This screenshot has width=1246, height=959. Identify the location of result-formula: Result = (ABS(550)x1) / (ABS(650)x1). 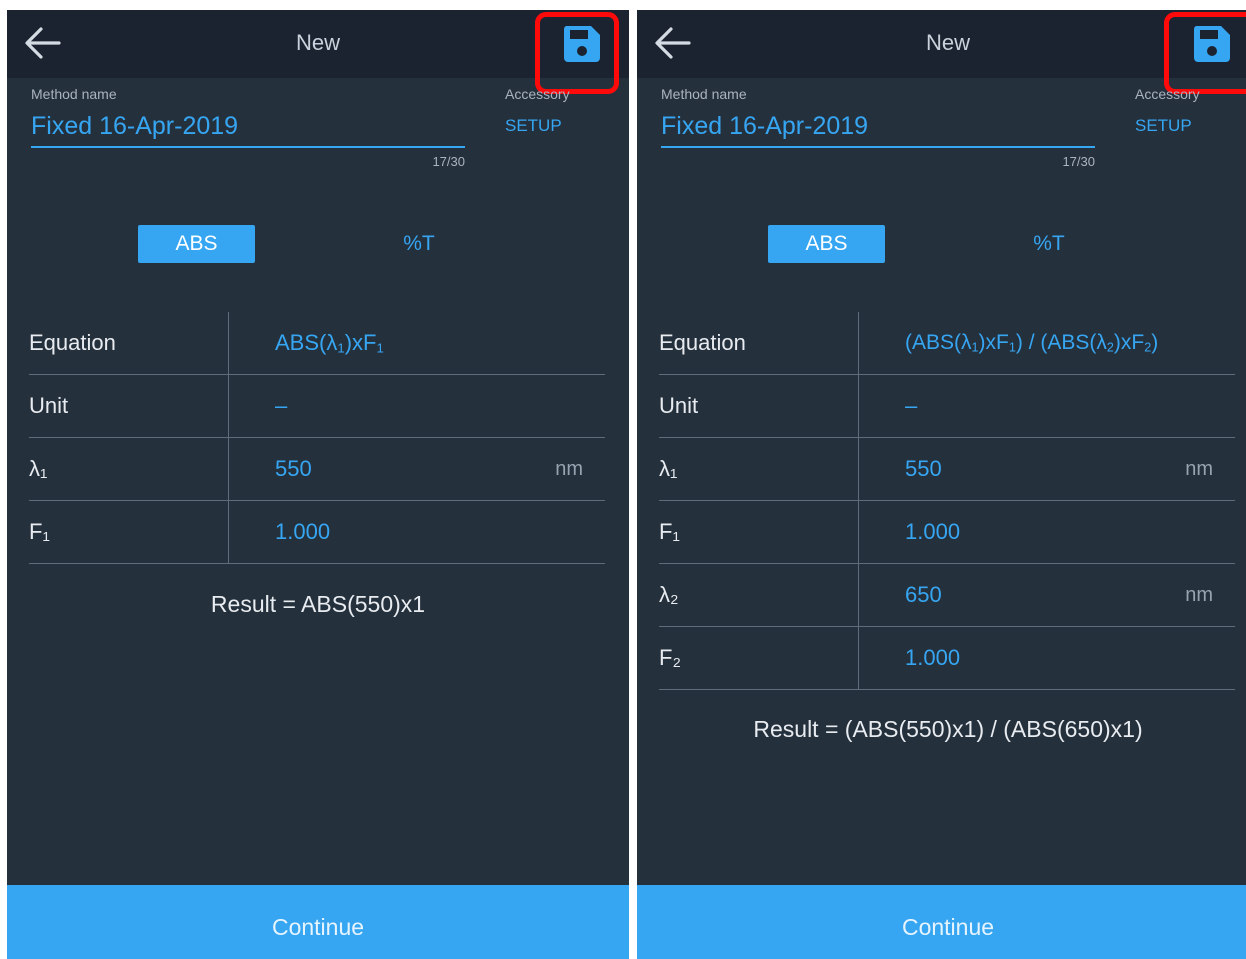
(948, 729).